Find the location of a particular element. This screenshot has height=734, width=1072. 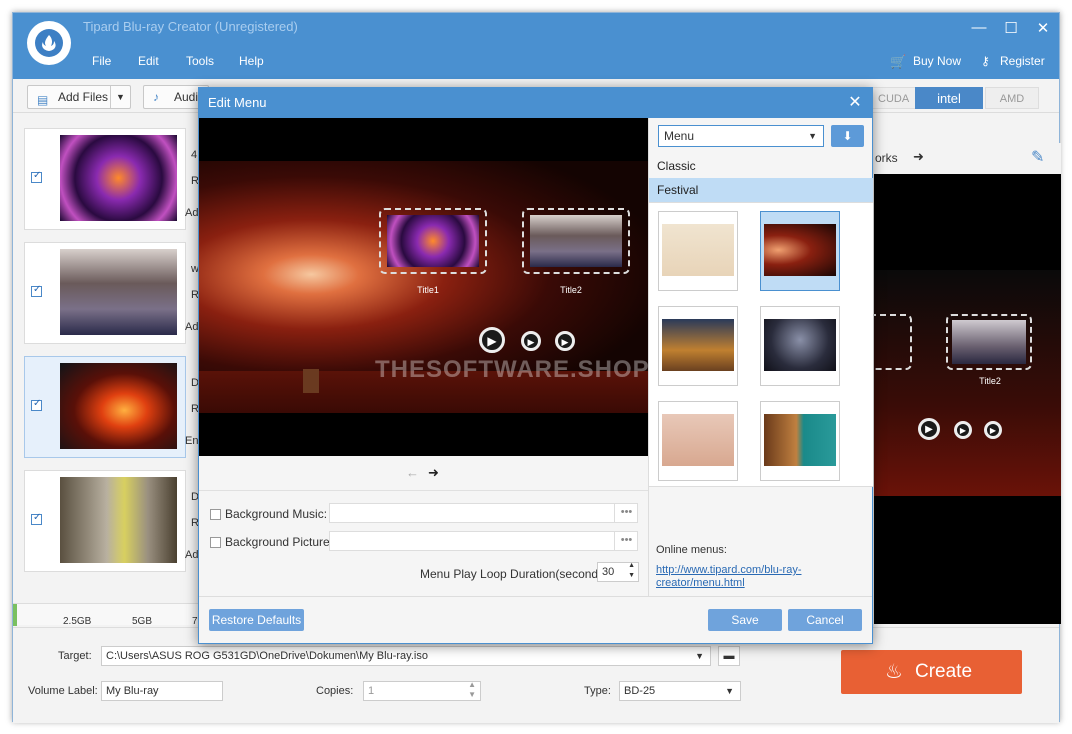

bg-music-checkbox is located at coordinates (215, 514).